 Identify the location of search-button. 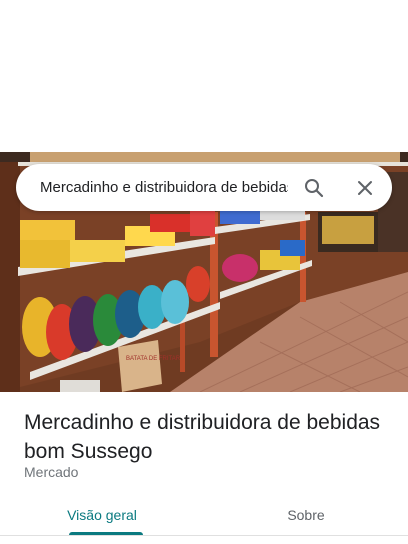
(314, 188).